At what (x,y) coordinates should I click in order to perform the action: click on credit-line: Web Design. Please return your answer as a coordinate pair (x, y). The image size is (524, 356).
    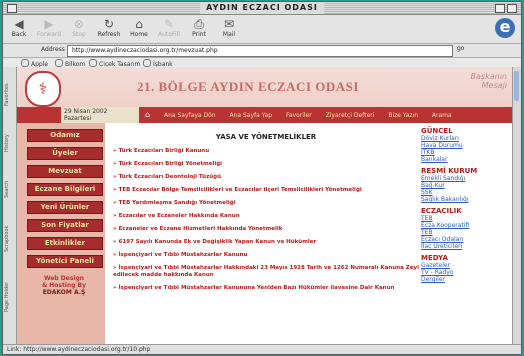
    Looking at the image, I should click on (64, 278).